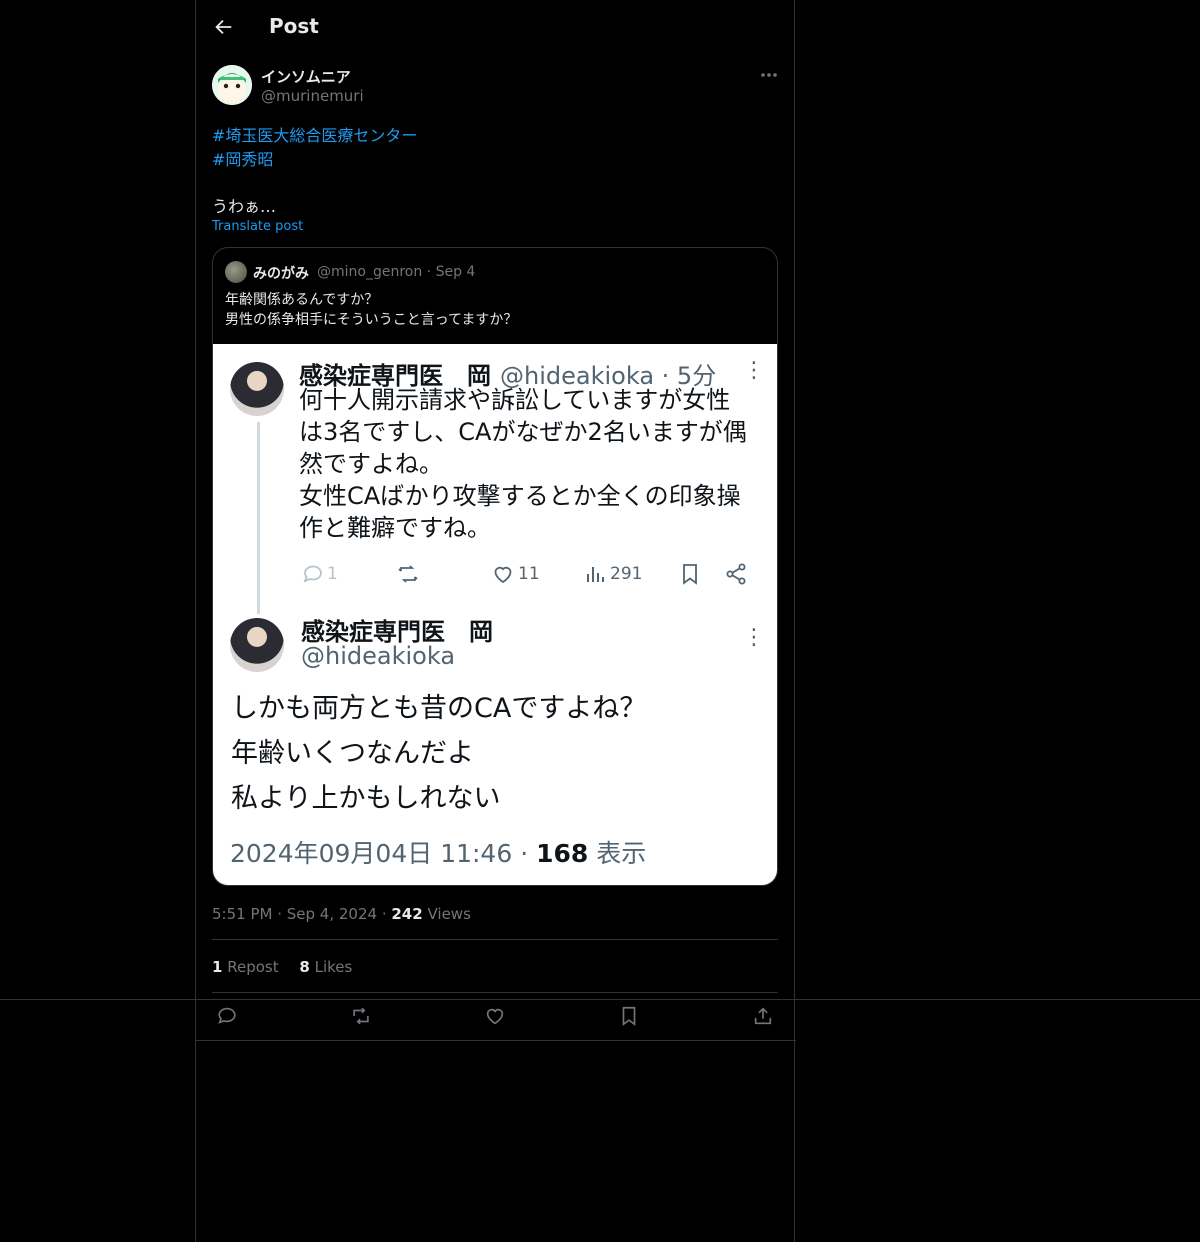 This screenshot has height=1242, width=1200. I want to click on screenshot-reply-action: 1, so click(319, 574).